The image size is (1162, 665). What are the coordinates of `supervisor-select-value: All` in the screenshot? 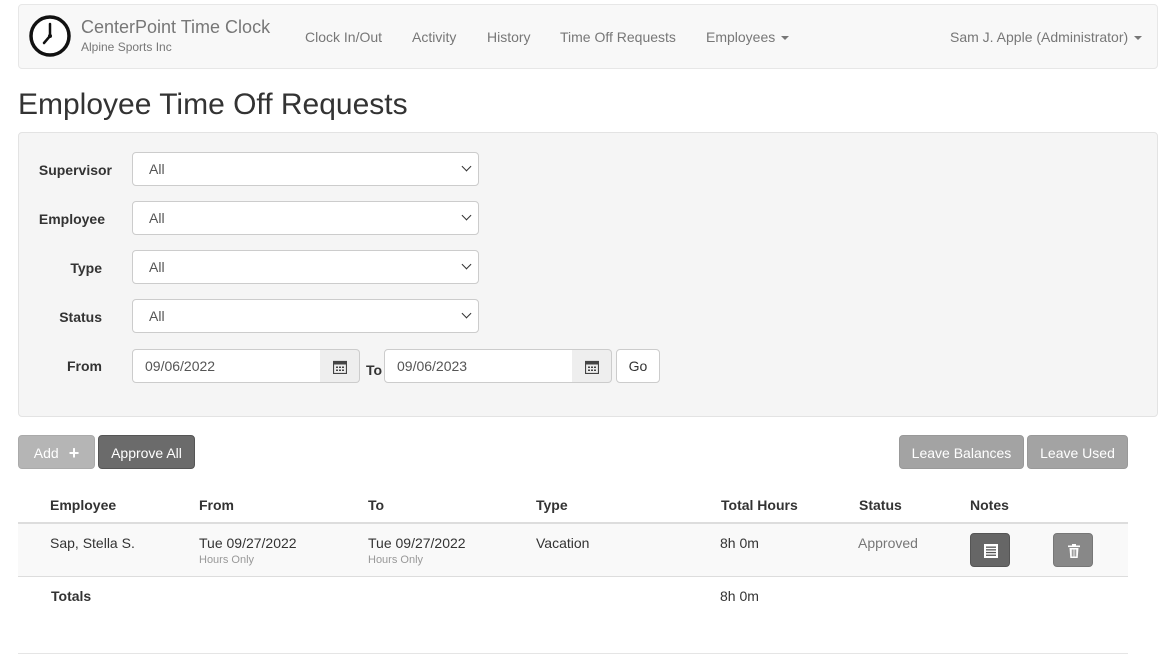 It's located at (157, 169).